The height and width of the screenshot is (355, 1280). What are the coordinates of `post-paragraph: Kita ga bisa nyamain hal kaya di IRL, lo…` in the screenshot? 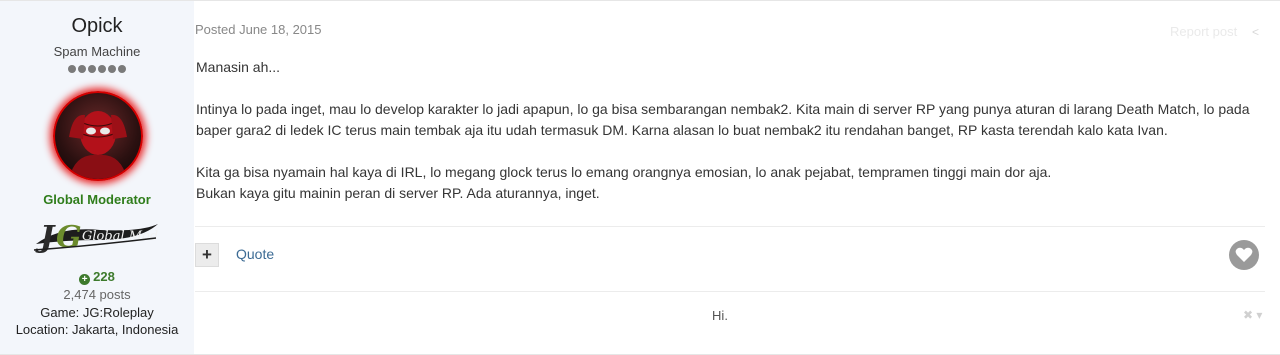 It's located at (726, 183).